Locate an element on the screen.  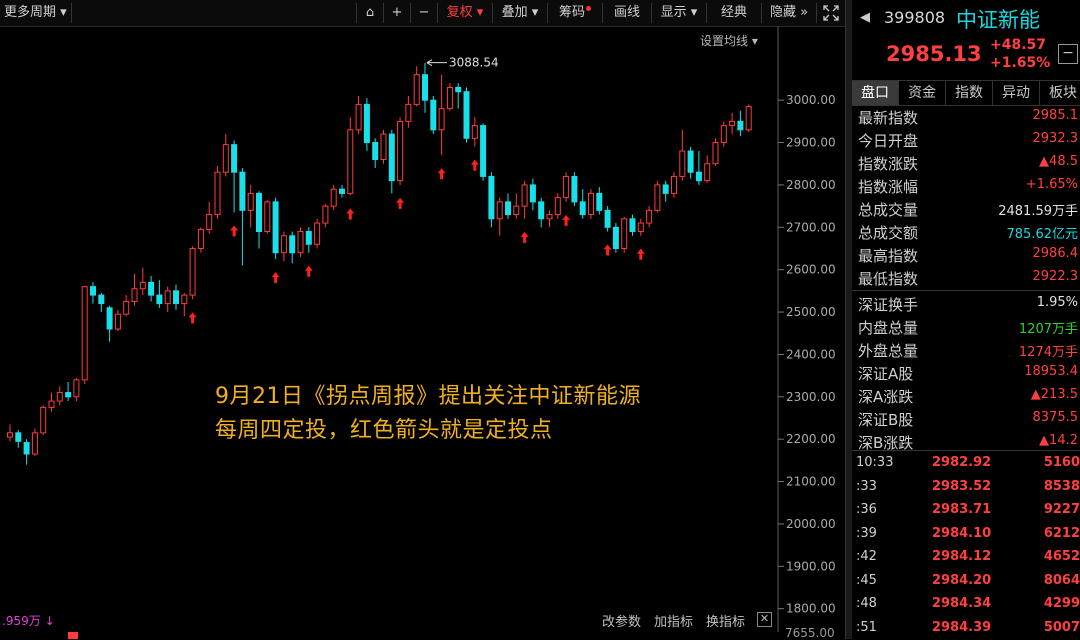
notification-dot-icon is located at coordinates (588, 8).